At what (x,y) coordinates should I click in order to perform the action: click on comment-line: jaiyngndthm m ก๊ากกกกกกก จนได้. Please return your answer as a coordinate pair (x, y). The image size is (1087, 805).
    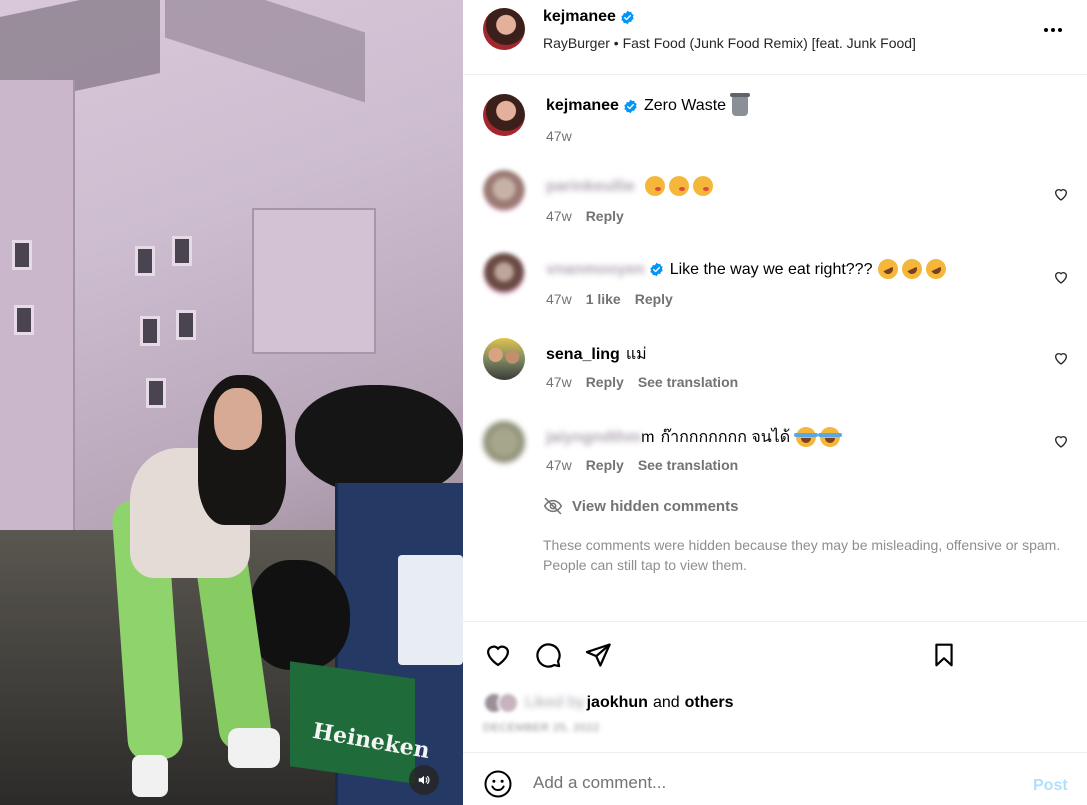
    Looking at the image, I should click on (695, 437).